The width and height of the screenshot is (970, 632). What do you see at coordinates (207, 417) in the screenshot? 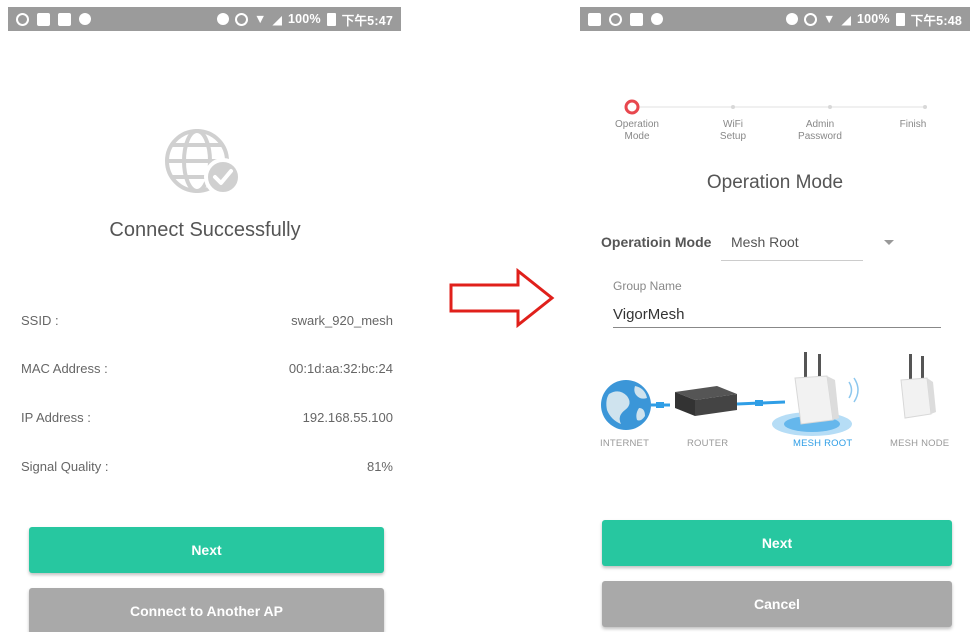
I see `ip-row: IP Address : 192.168.55.100` at bounding box center [207, 417].